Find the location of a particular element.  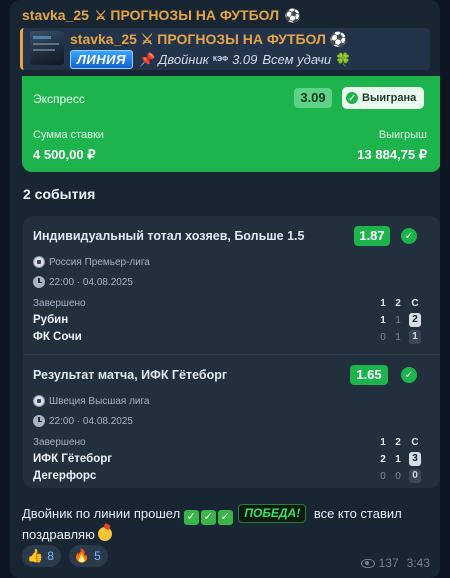

reply-wish: Всем удачи is located at coordinates (297, 59).